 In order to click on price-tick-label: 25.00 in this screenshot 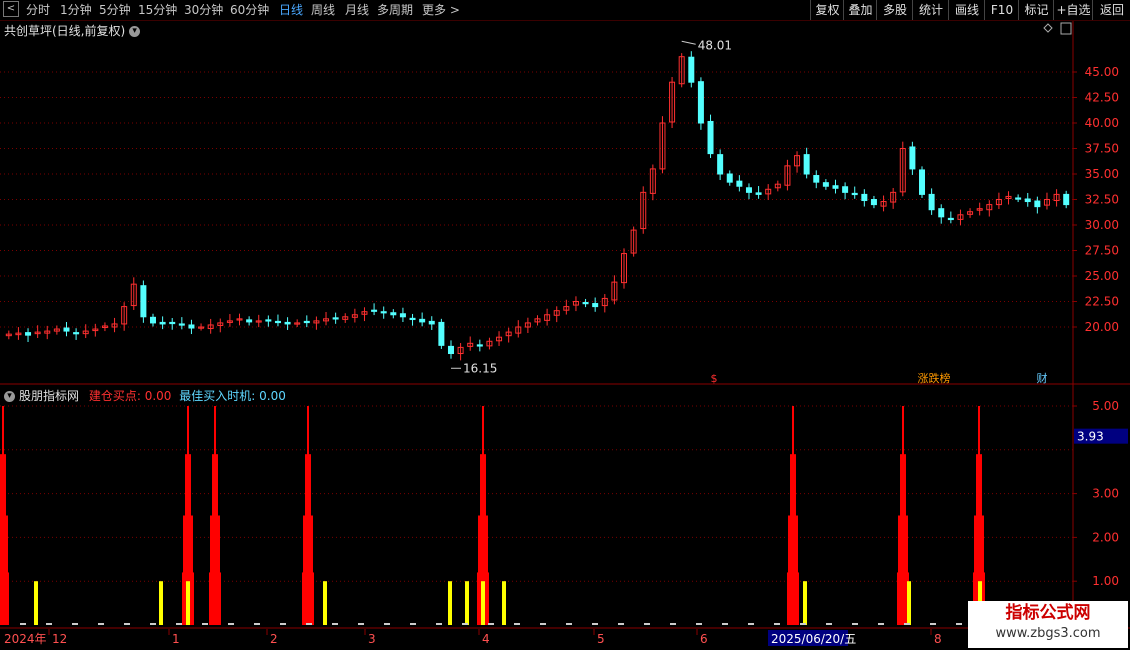, I will do `click(1102, 276)`.